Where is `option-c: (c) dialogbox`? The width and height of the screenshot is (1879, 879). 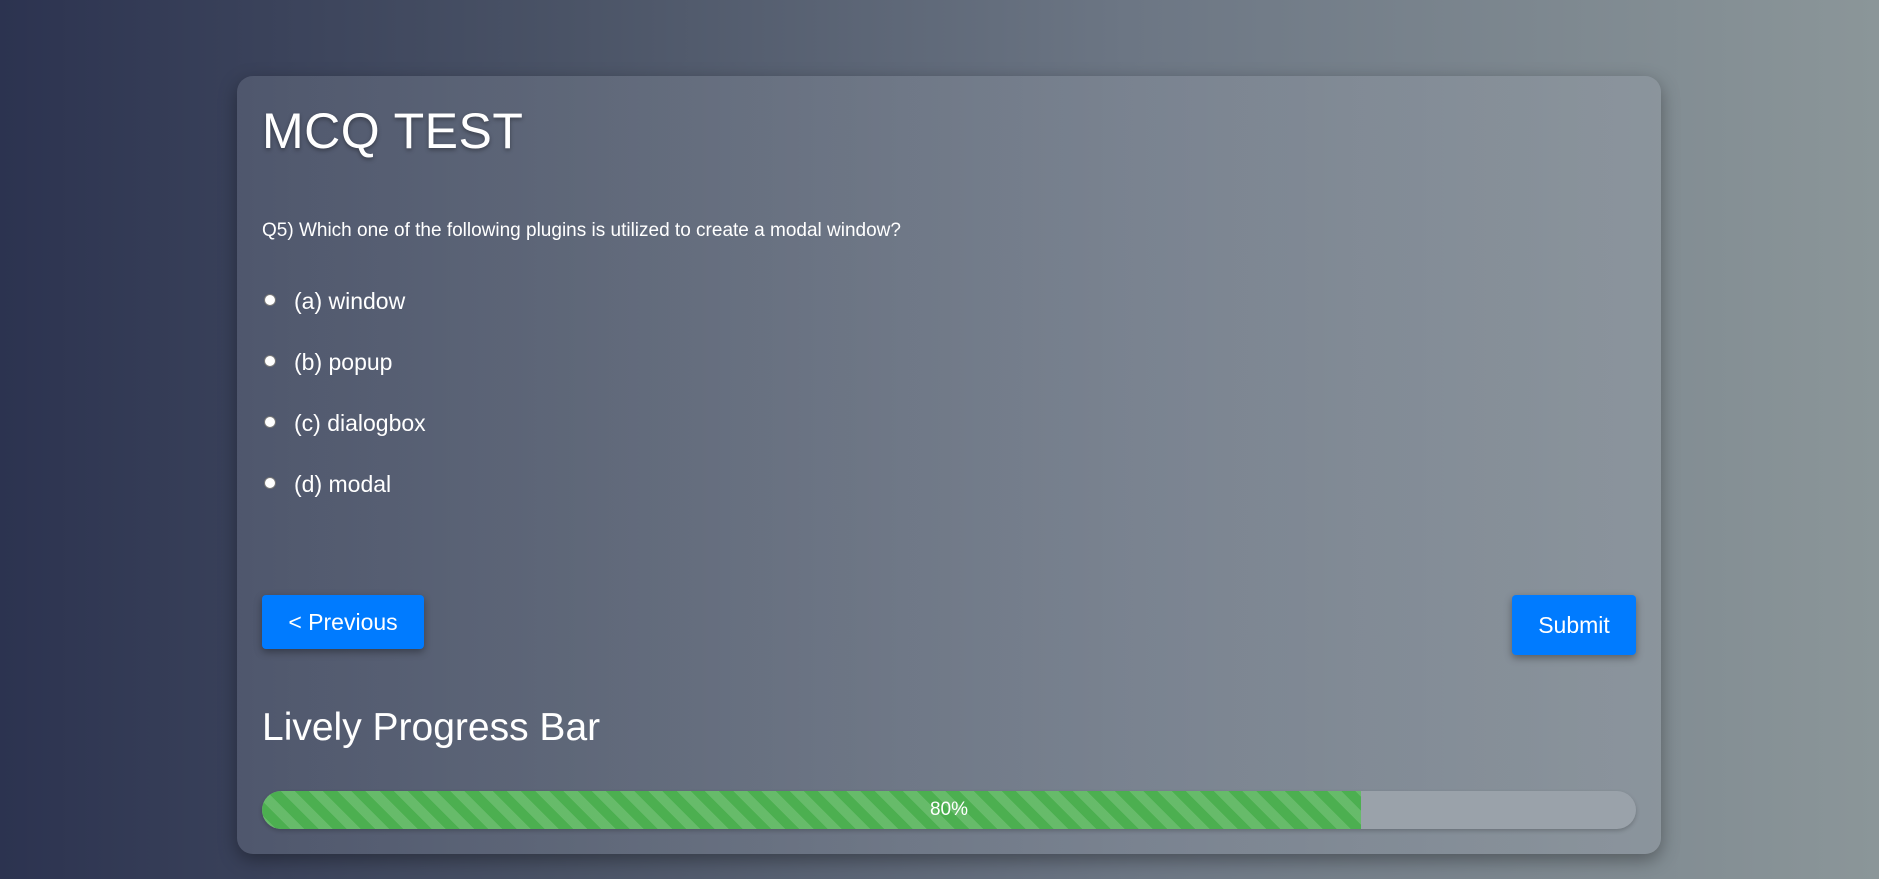 option-c: (c) dialogbox is located at coordinates (344, 423).